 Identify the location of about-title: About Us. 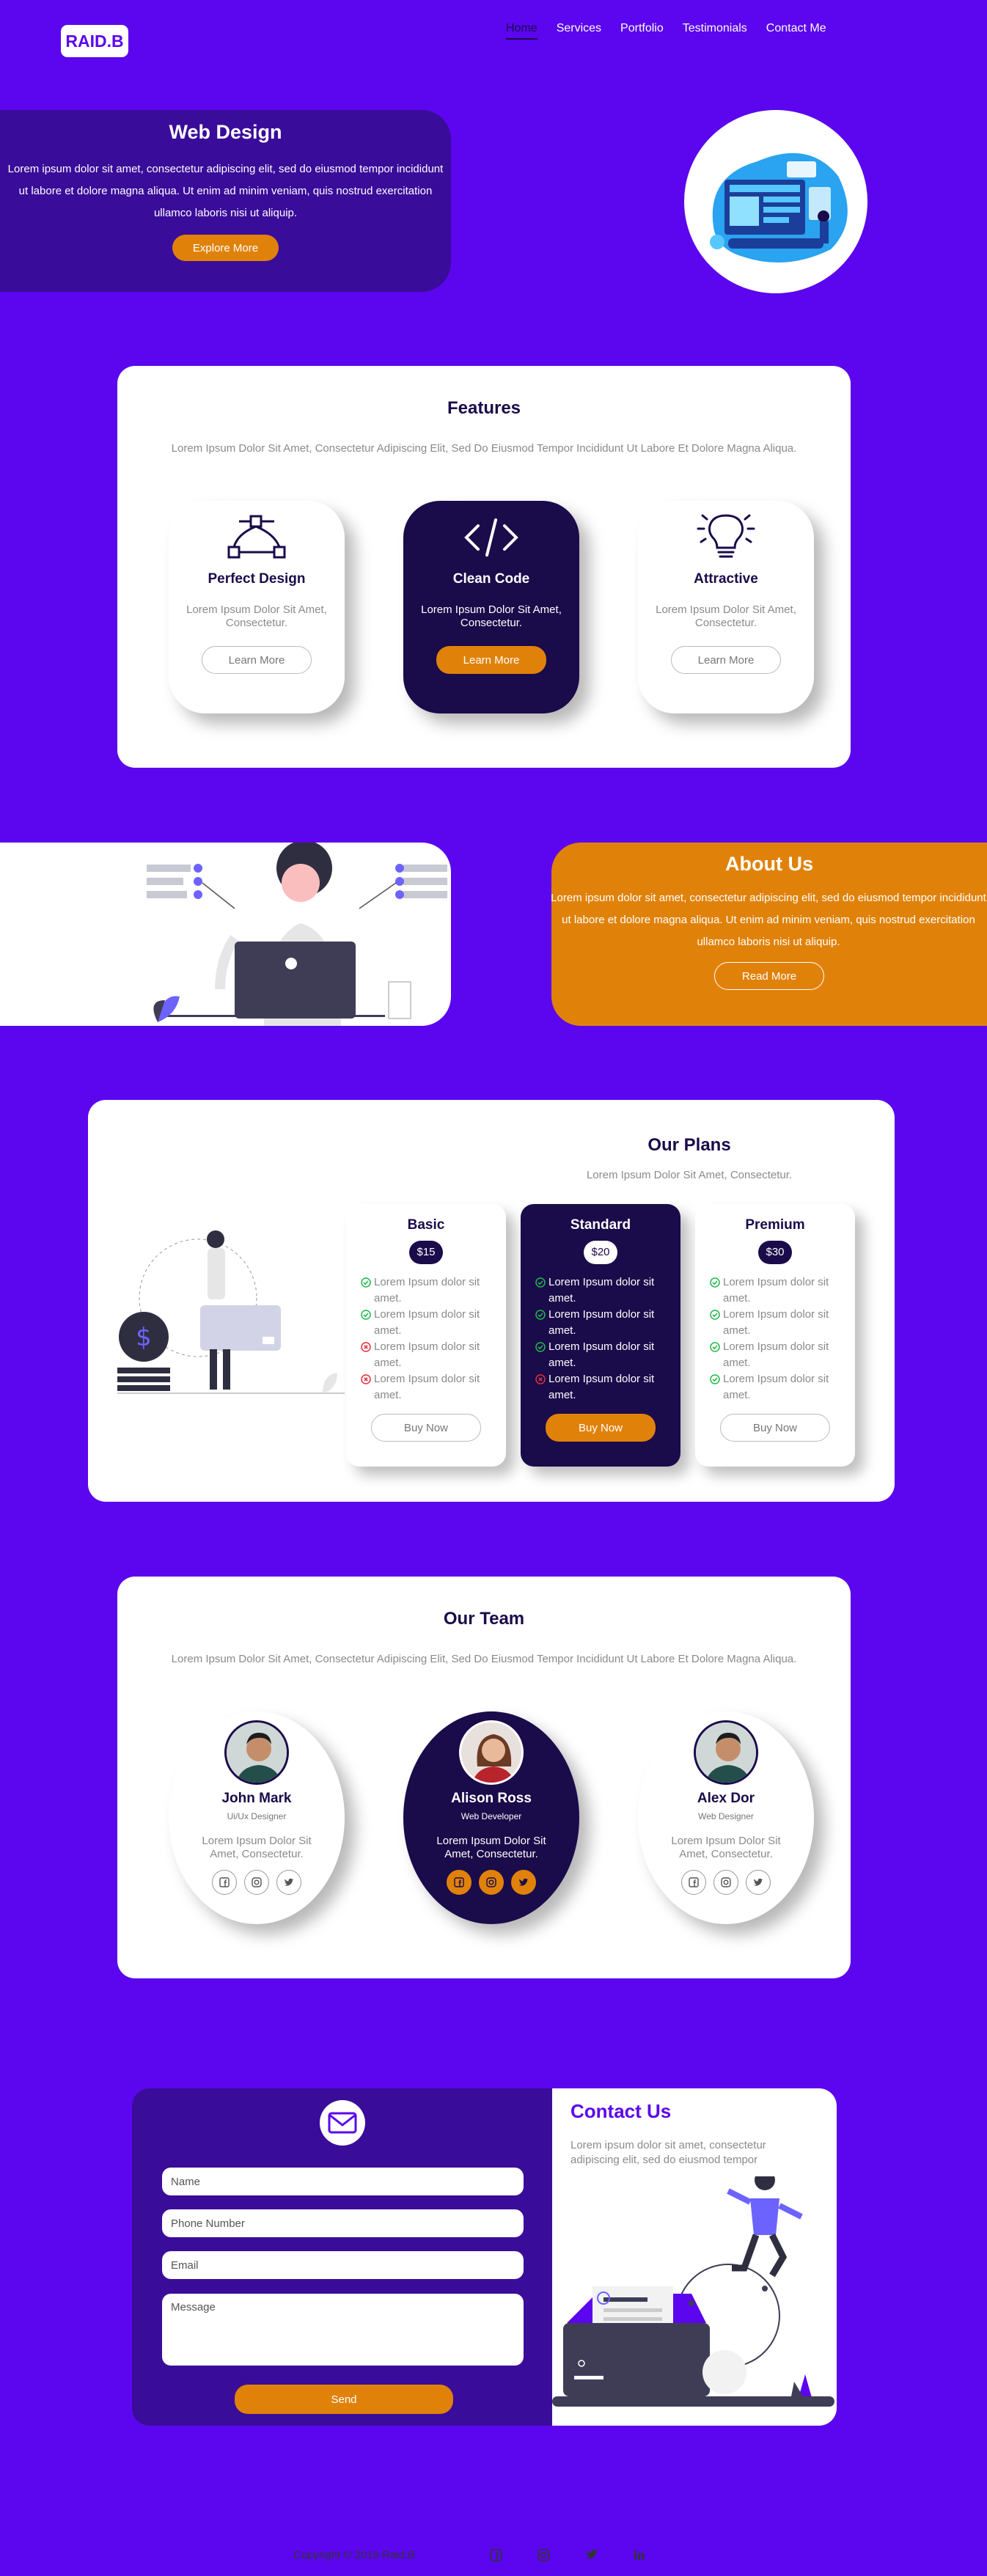
(769, 864).